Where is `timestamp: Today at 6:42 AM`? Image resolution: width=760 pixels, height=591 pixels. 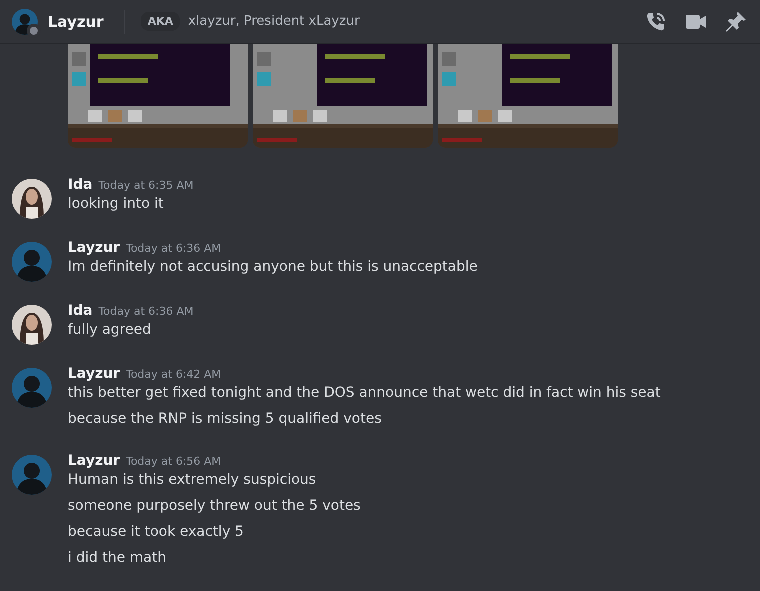
timestamp: Today at 6:42 AM is located at coordinates (174, 374).